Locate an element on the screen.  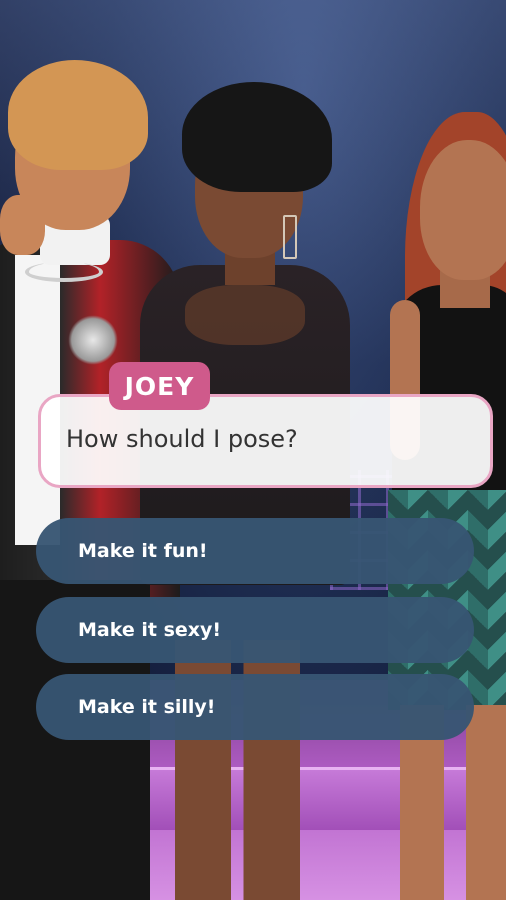
choice-button-silly: Make it silly! is located at coordinates (255, 707).